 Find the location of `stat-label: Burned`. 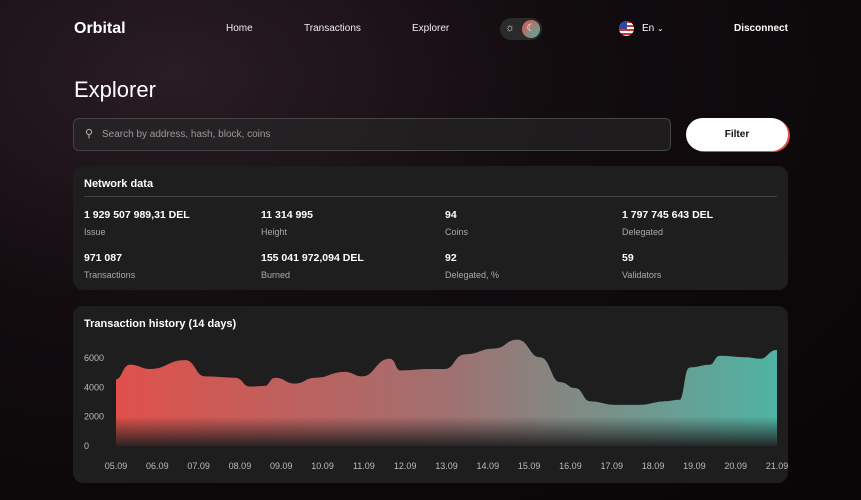

stat-label: Burned is located at coordinates (276, 275).